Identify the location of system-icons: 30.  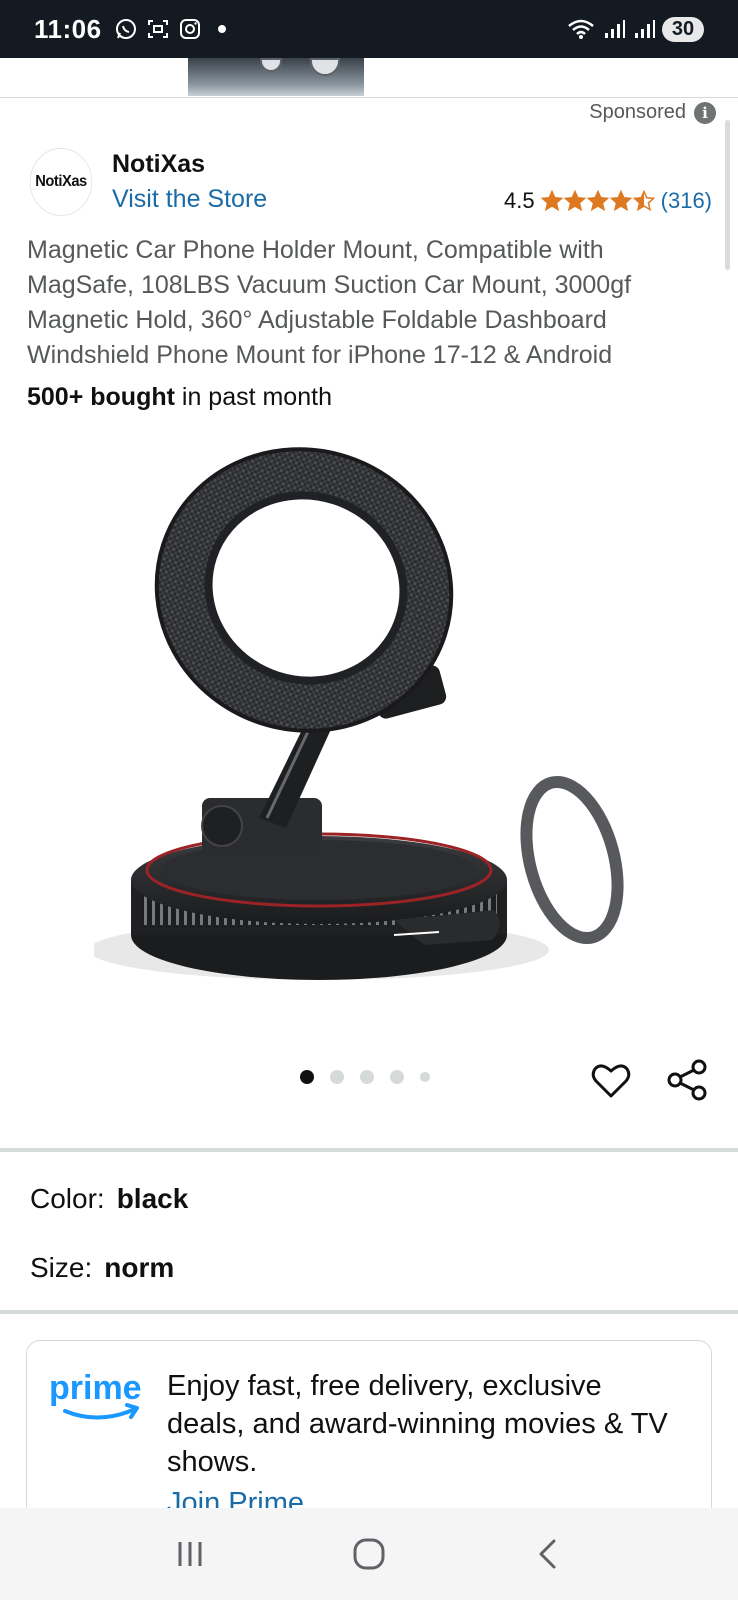
(635, 29).